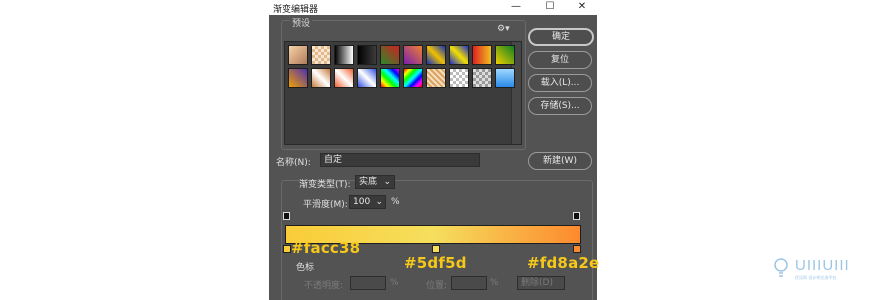 Image resolution: width=870 pixels, height=300 pixels. What do you see at coordinates (561, 37) in the screenshot?
I see `ok-button: 确定` at bounding box center [561, 37].